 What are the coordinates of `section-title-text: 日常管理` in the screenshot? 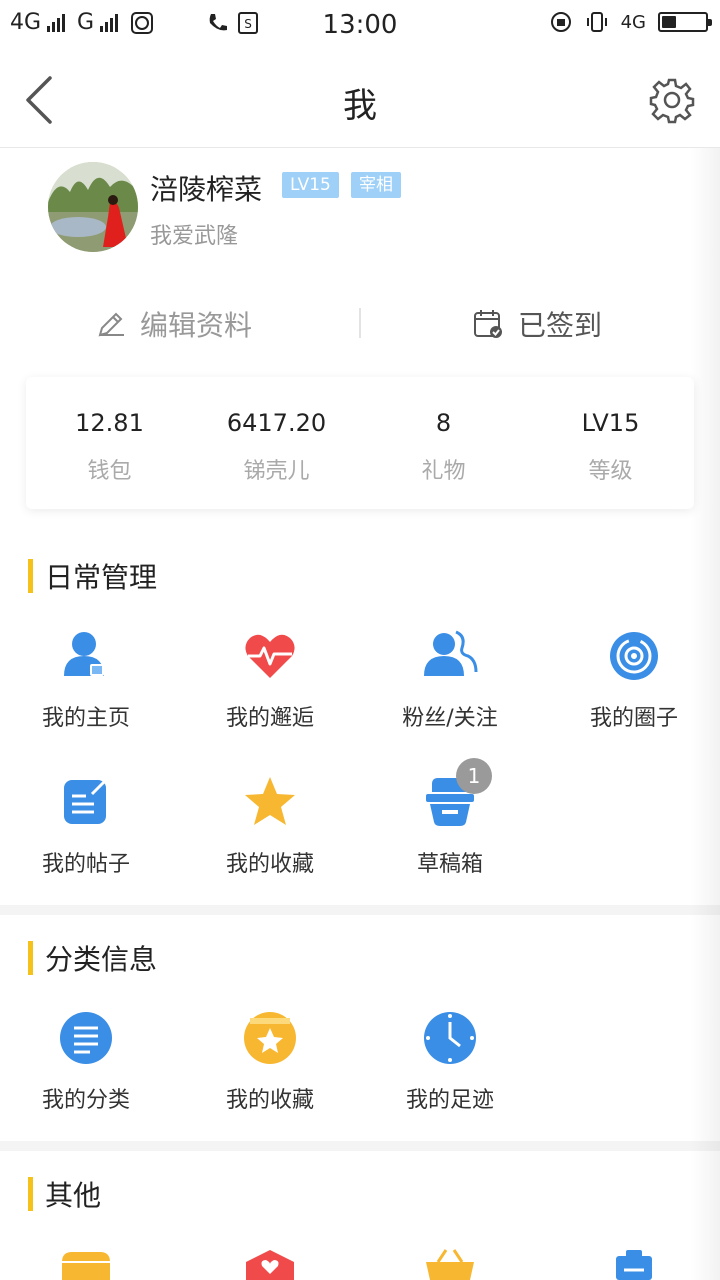 It's located at (101, 577).